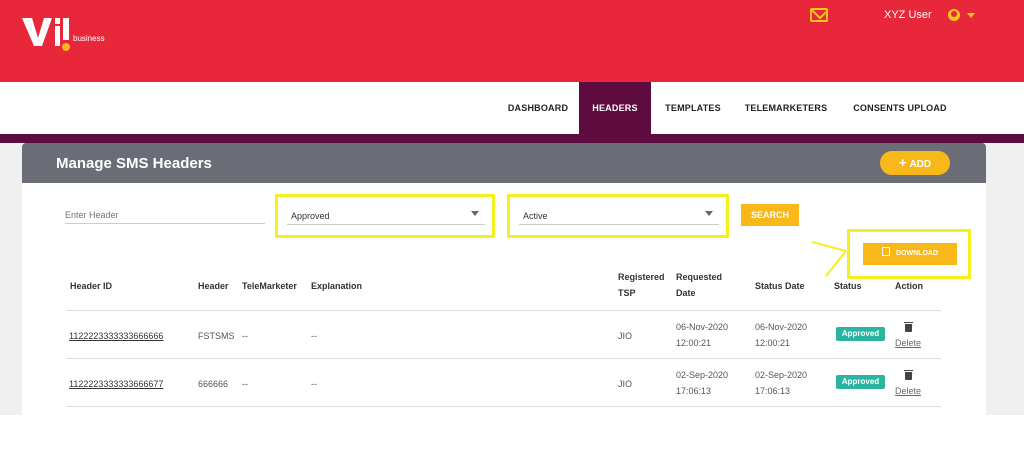  I want to click on download-button-highlight: DOWNLOAD, so click(909, 254).